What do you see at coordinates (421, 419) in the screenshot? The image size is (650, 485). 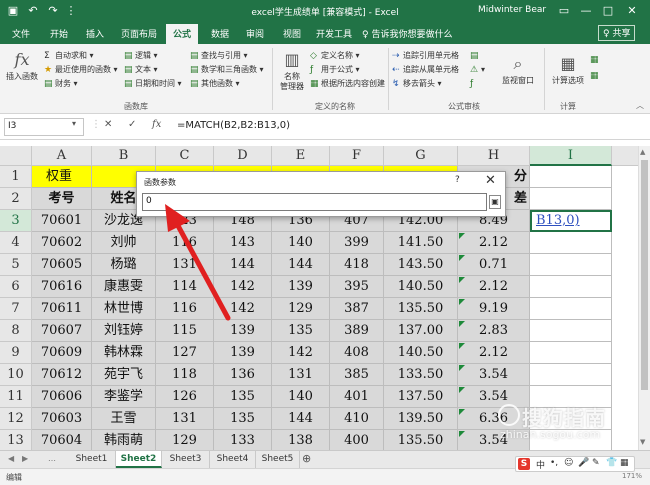 I see `cell-g12: 139.50` at bounding box center [421, 419].